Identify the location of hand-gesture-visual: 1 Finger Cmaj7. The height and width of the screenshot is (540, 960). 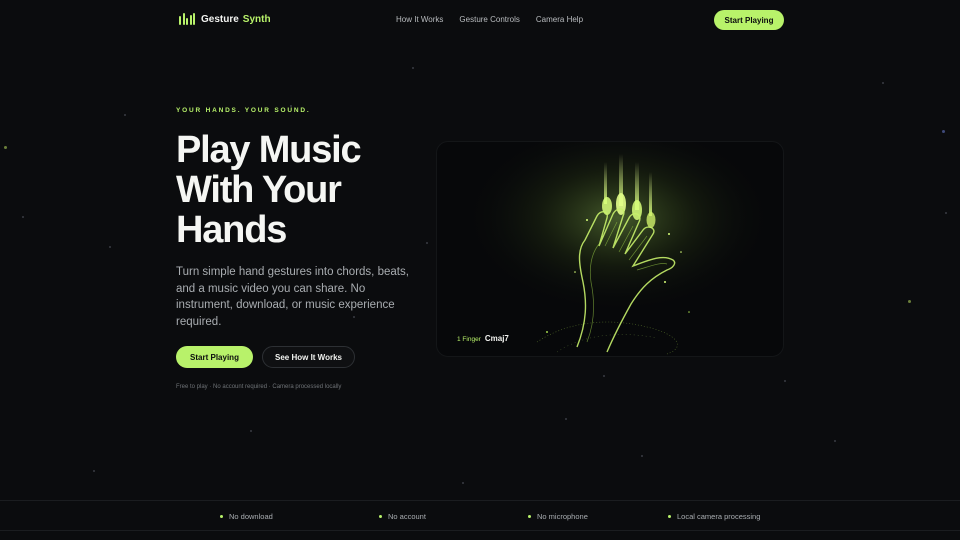
(610, 249).